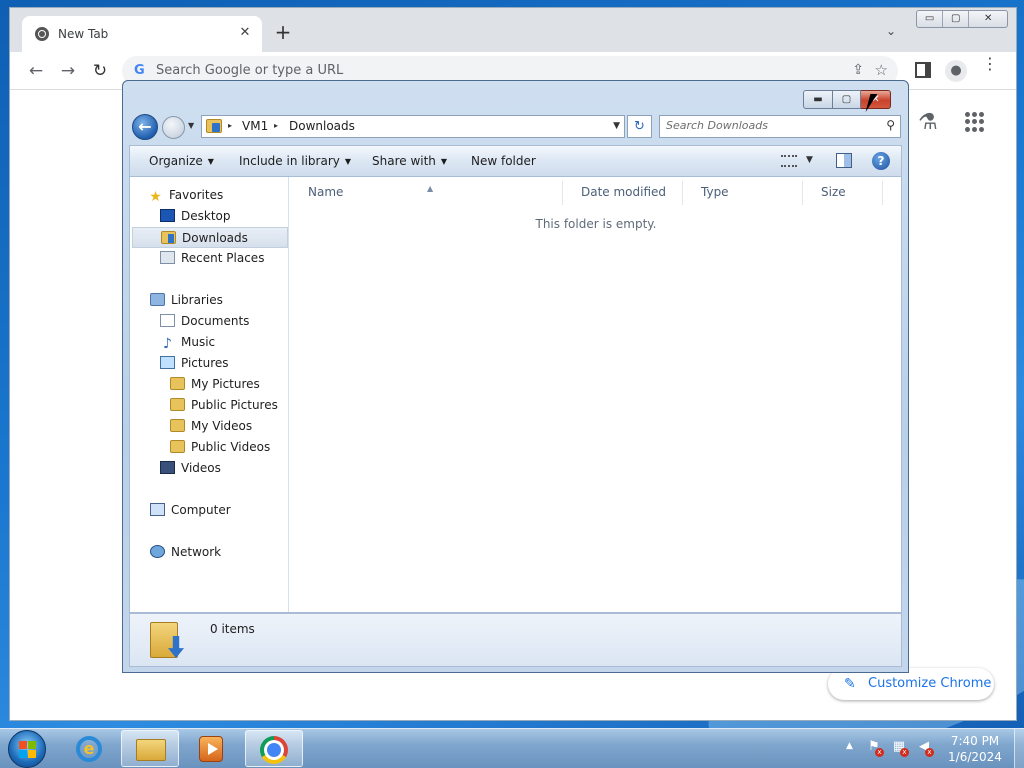  I want to click on share-with-button: Share with ▼, so click(409, 161).